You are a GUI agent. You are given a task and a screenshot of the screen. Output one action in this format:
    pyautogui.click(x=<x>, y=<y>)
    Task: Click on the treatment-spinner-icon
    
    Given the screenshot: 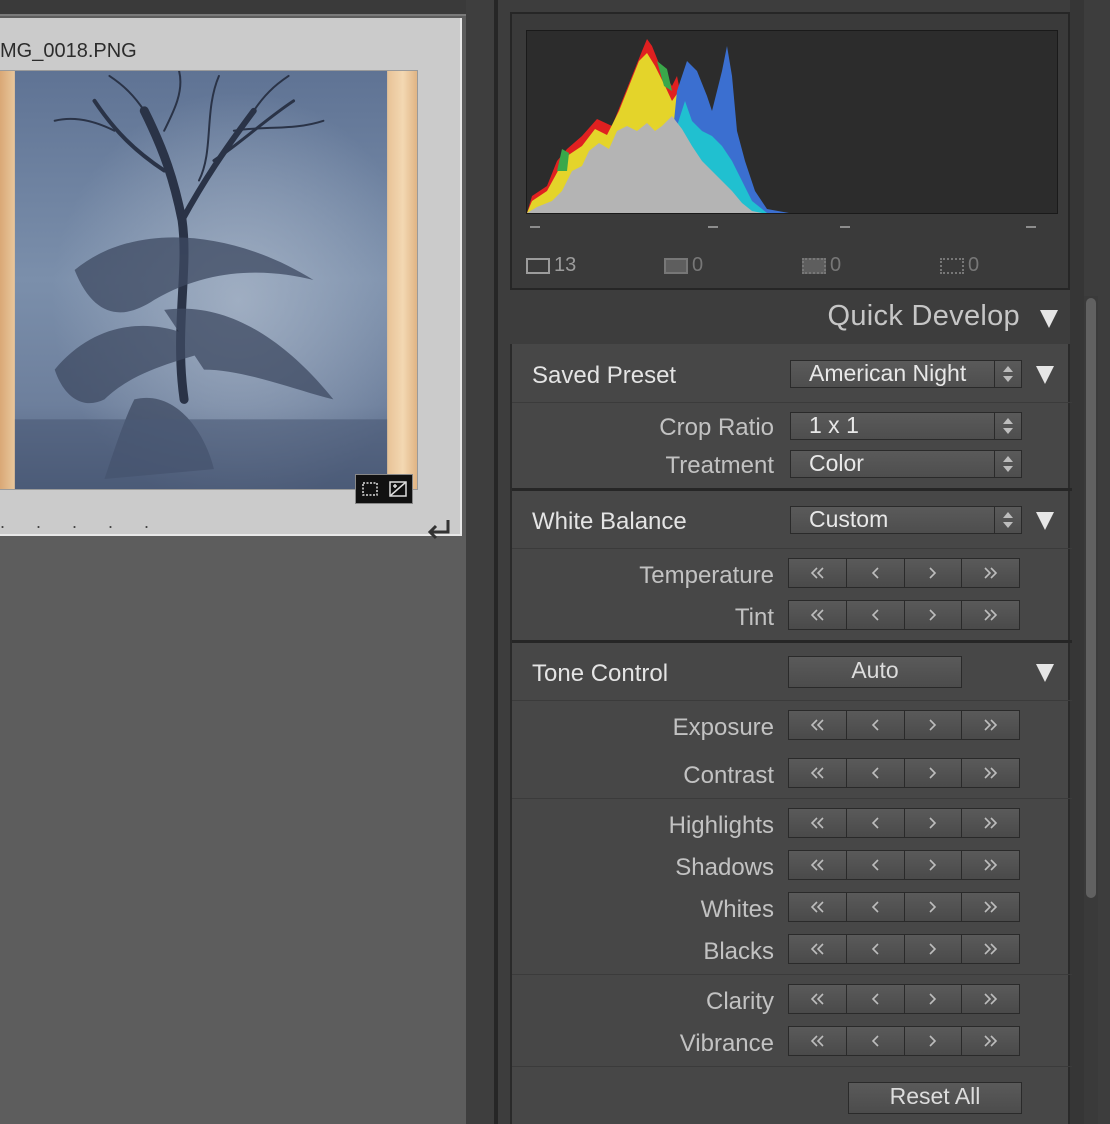 What is the action you would take?
    pyautogui.click(x=1007, y=464)
    